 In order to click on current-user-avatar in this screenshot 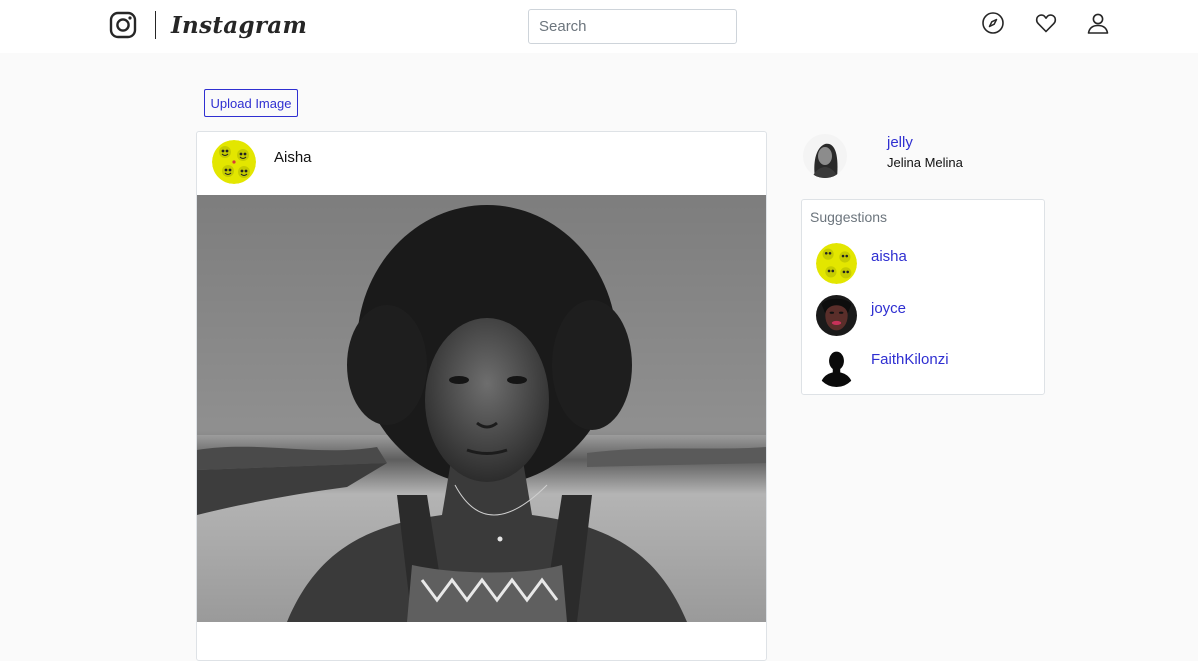, I will do `click(825, 156)`.